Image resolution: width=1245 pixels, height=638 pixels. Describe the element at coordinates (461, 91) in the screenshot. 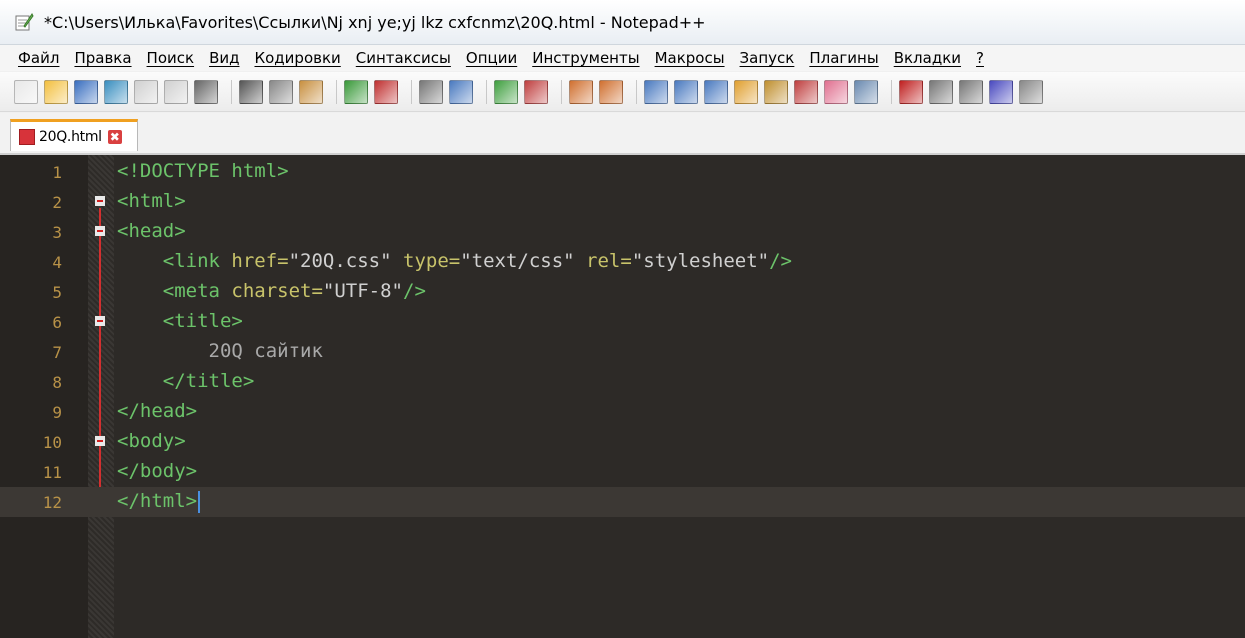

I see `replace-icon` at that location.